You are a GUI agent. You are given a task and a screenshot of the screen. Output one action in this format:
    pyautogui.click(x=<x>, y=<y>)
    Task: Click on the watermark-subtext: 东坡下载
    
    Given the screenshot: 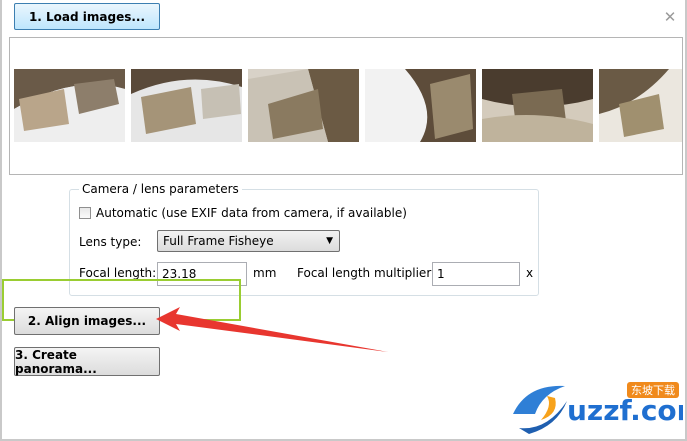 What is the action you would take?
    pyautogui.click(x=653, y=390)
    